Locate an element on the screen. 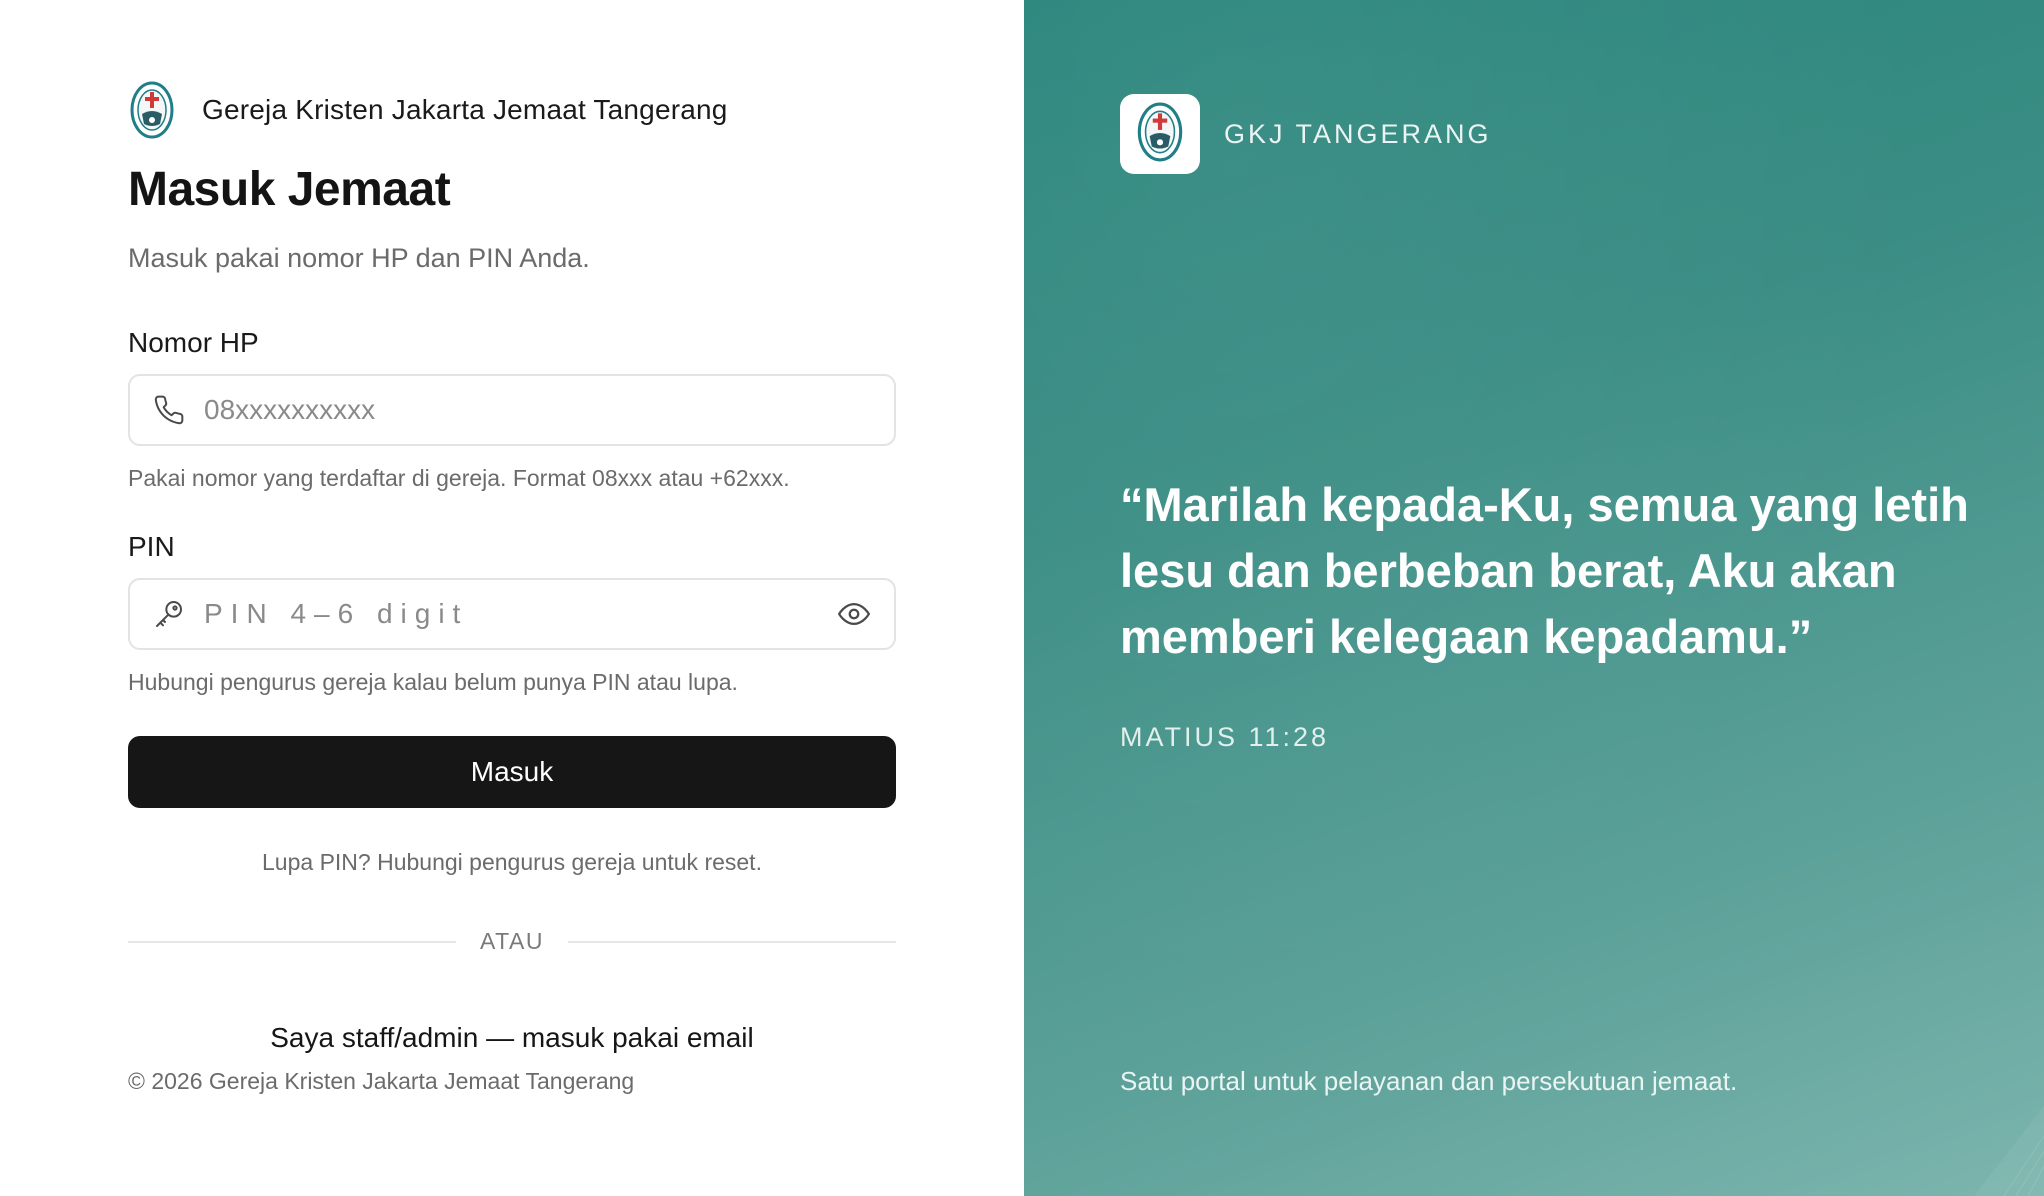  brand-header: Gereja Kristen Jakarta Jemaat Tangerang is located at coordinates (512, 110).